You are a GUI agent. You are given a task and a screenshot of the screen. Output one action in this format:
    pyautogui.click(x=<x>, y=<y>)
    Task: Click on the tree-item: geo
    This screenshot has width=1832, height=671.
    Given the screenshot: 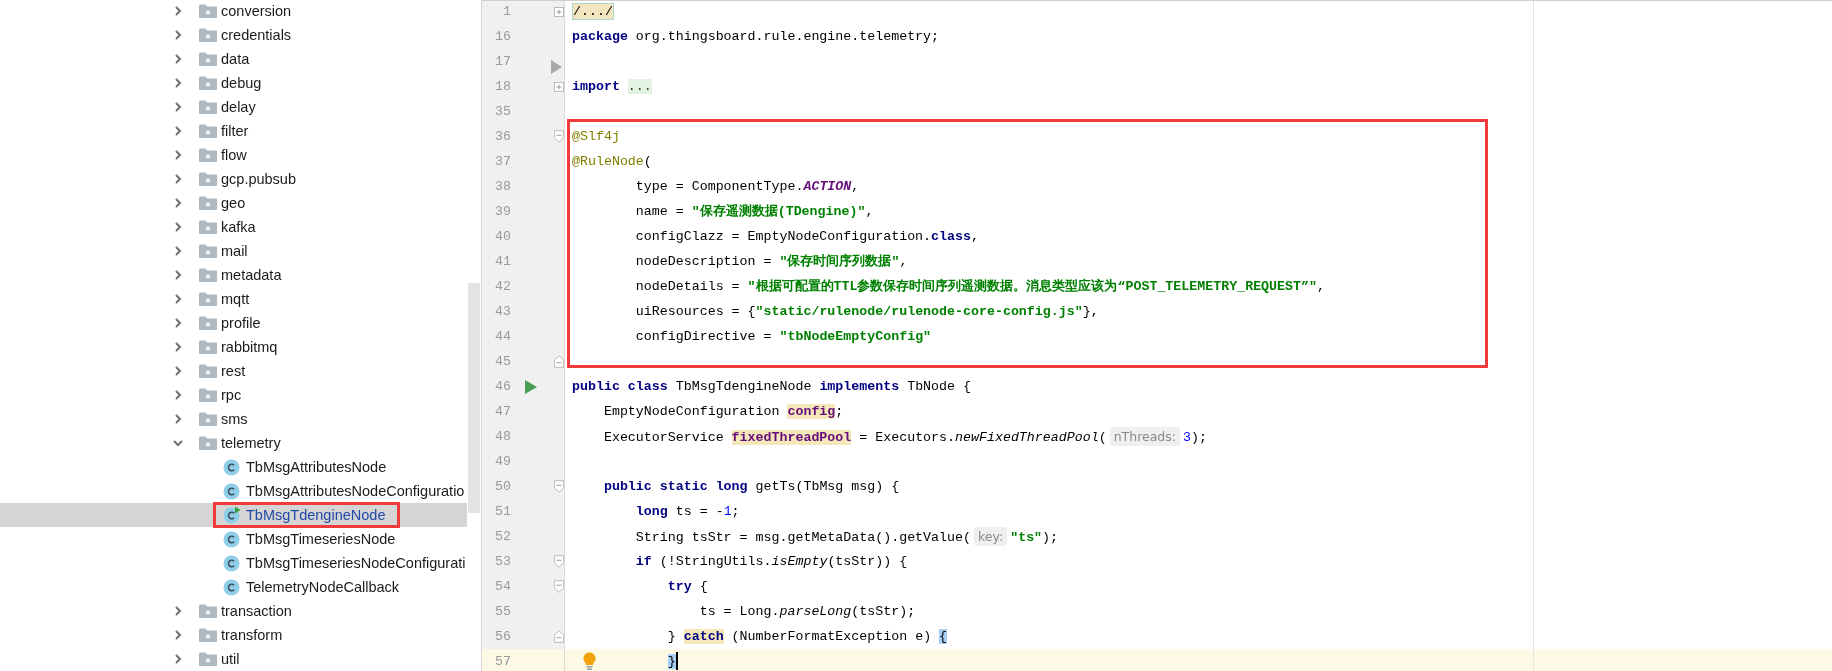 What is the action you would take?
    pyautogui.click(x=233, y=203)
    